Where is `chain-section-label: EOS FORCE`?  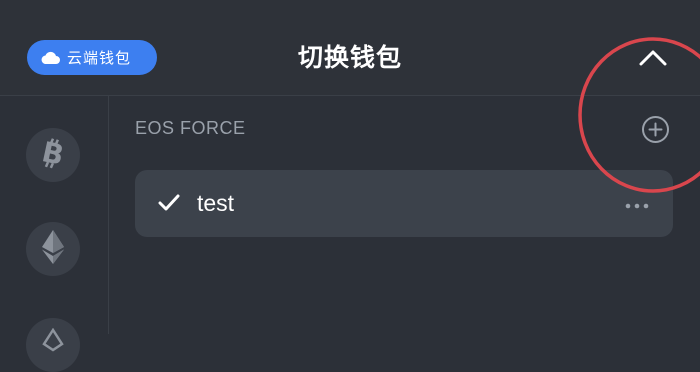
chain-section-label: EOS FORCE is located at coordinates (190, 128).